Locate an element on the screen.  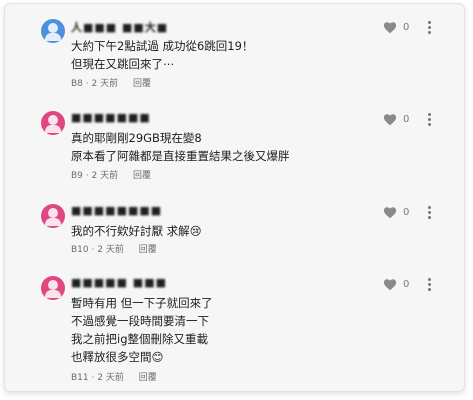
comment-meta: B8 · 2 天前 回覆 is located at coordinates (111, 84).